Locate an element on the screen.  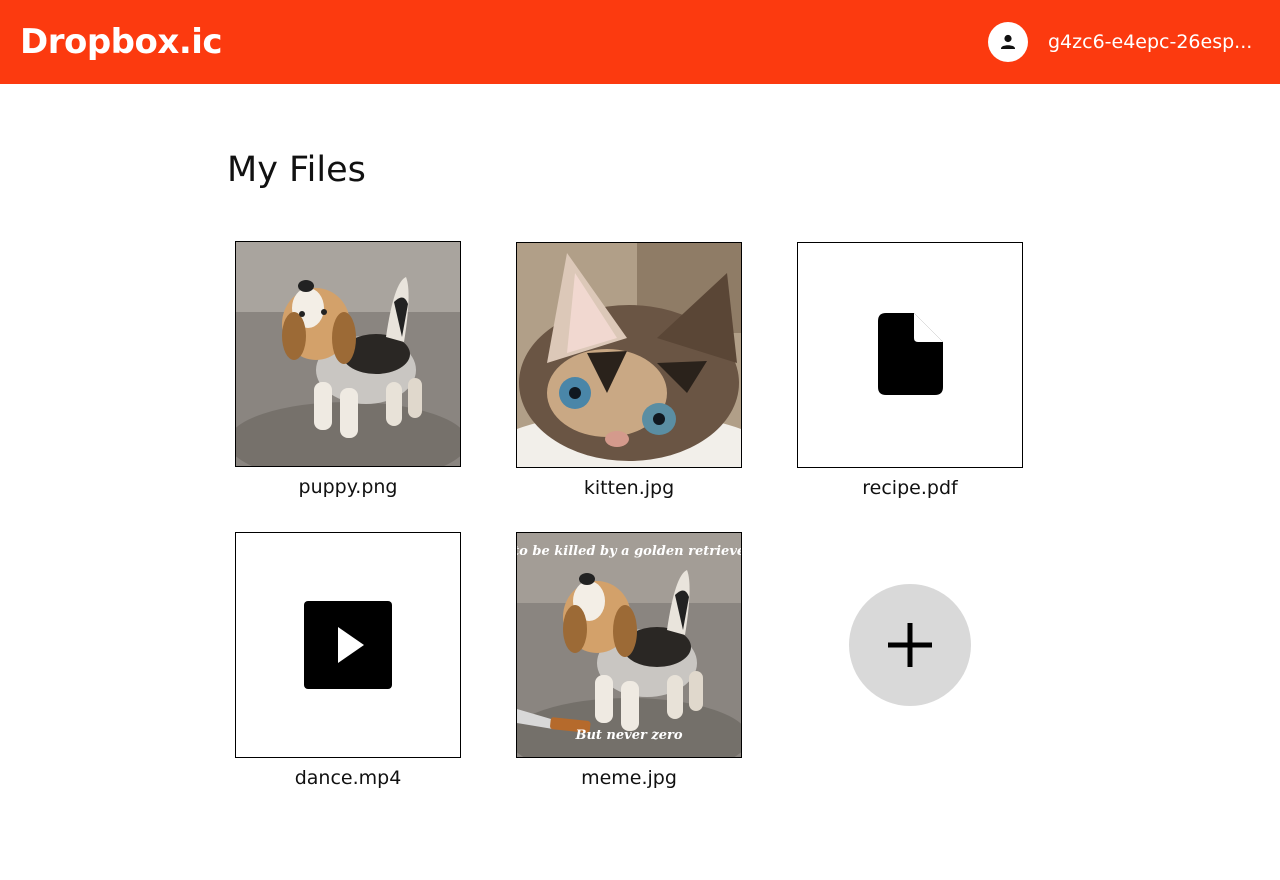
user-avatar is located at coordinates (1008, 42).